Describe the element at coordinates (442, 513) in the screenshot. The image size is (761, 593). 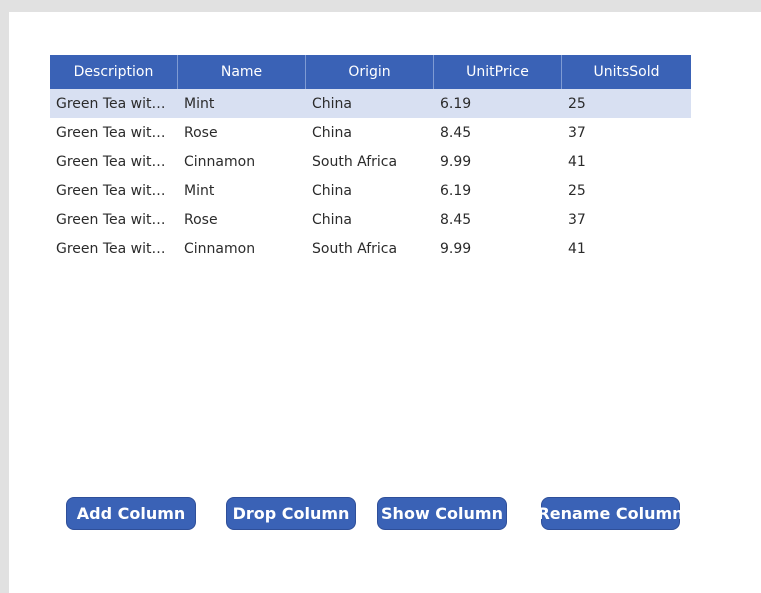
I see `show-column-button: Show Column` at that location.